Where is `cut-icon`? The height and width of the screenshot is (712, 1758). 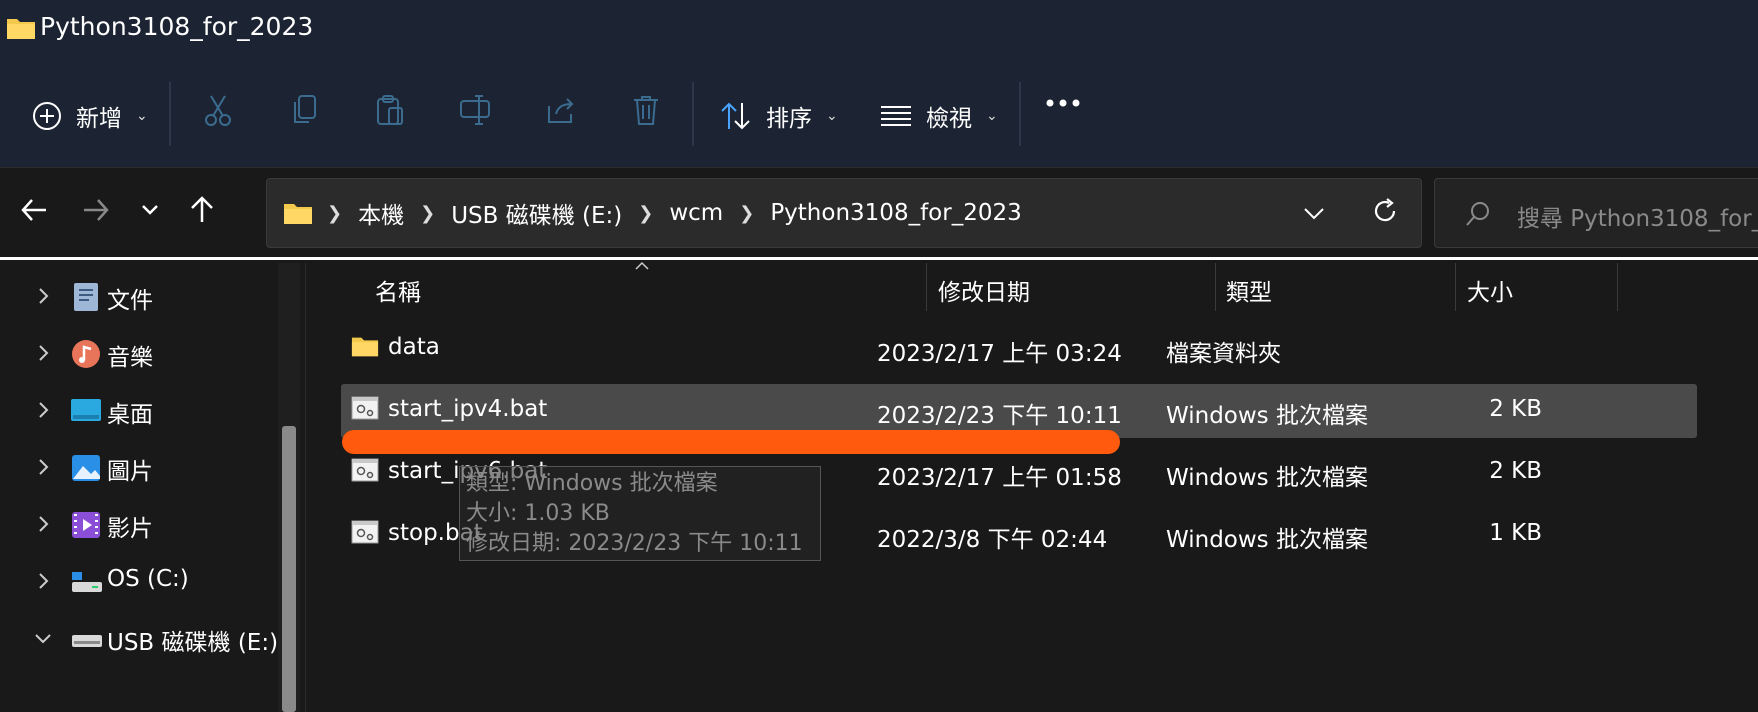
cut-icon is located at coordinates (218, 110).